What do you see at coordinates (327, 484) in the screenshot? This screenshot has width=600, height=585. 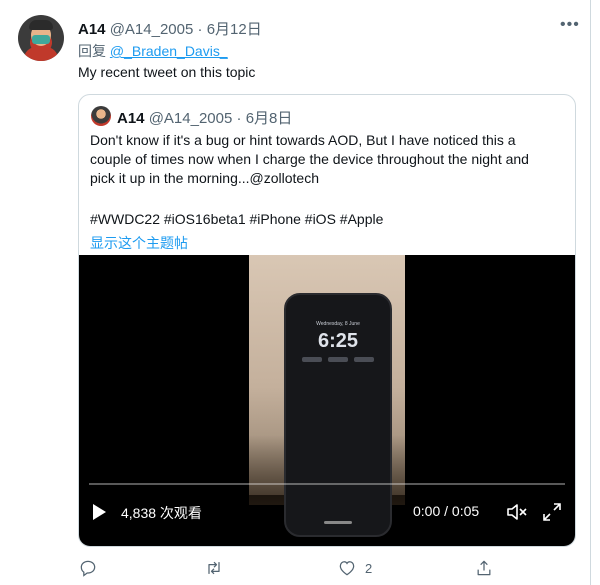 I see `video-progress-bar` at bounding box center [327, 484].